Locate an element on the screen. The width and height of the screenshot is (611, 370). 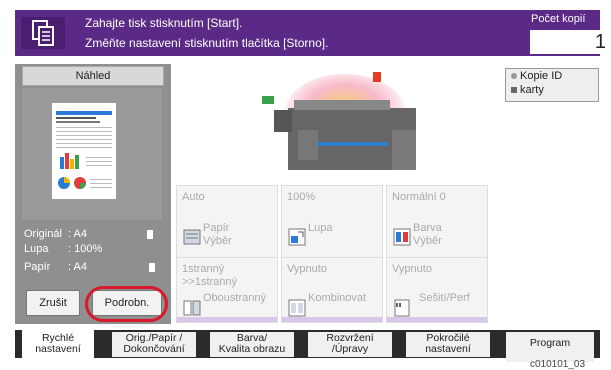
color-select-label: Barva Výběr is located at coordinates (427, 234).